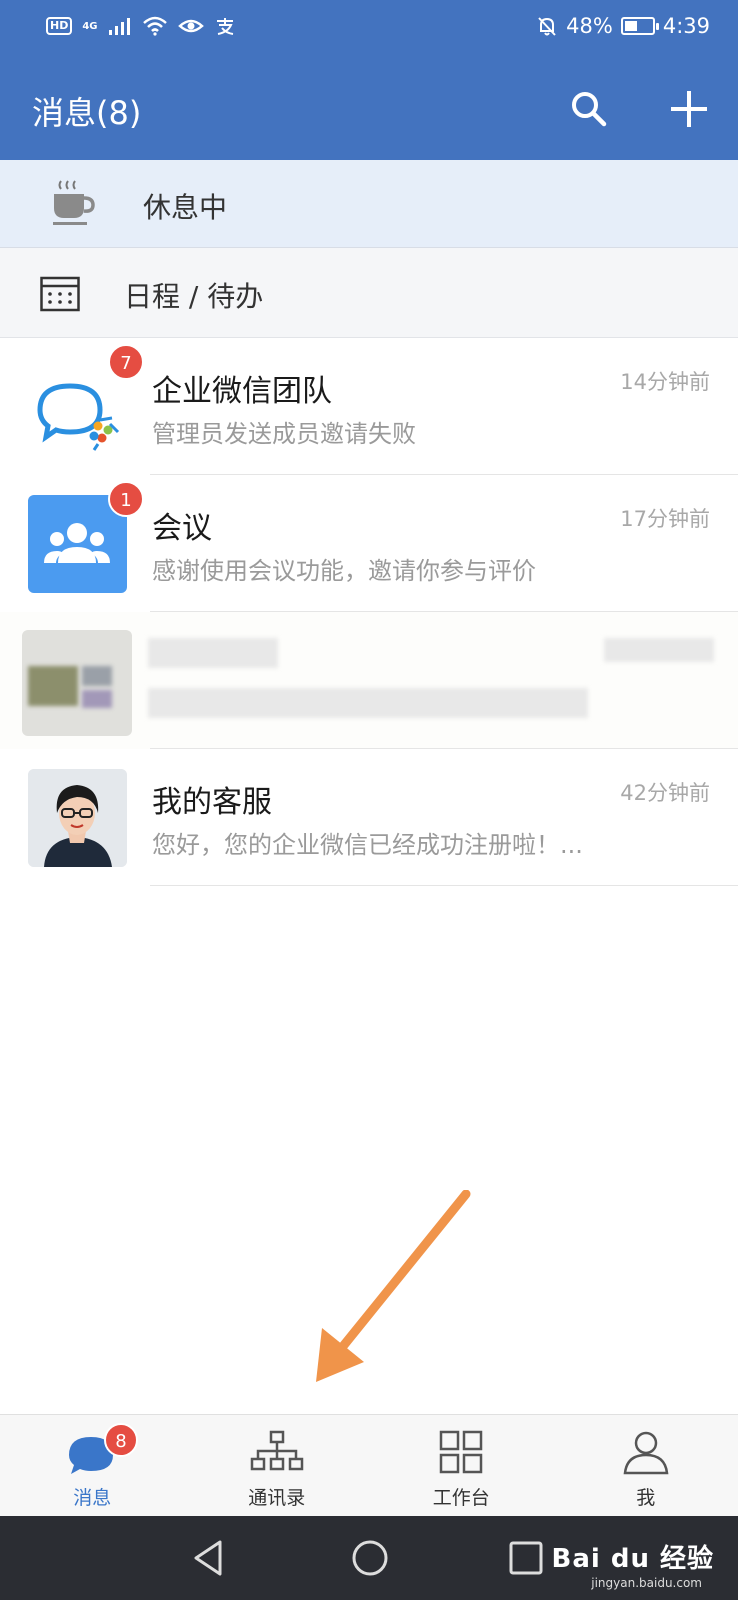 The width and height of the screenshot is (738, 1600). Describe the element at coordinates (60, 294) in the screenshot. I see `calendar-icon` at that location.